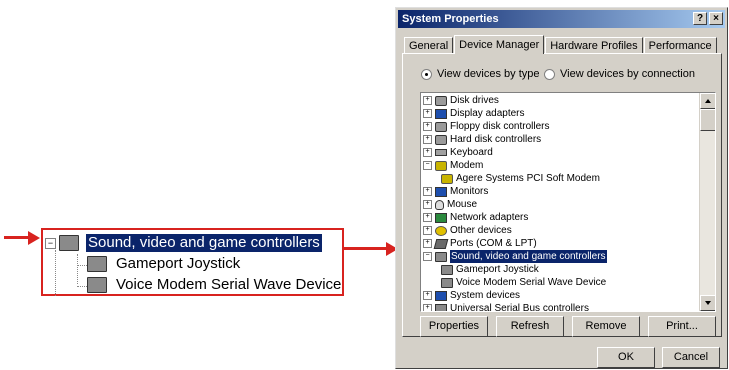  Describe the element at coordinates (528, 256) in the screenshot. I see `device-tree-item-label: Sound, video and game controllers` at that location.